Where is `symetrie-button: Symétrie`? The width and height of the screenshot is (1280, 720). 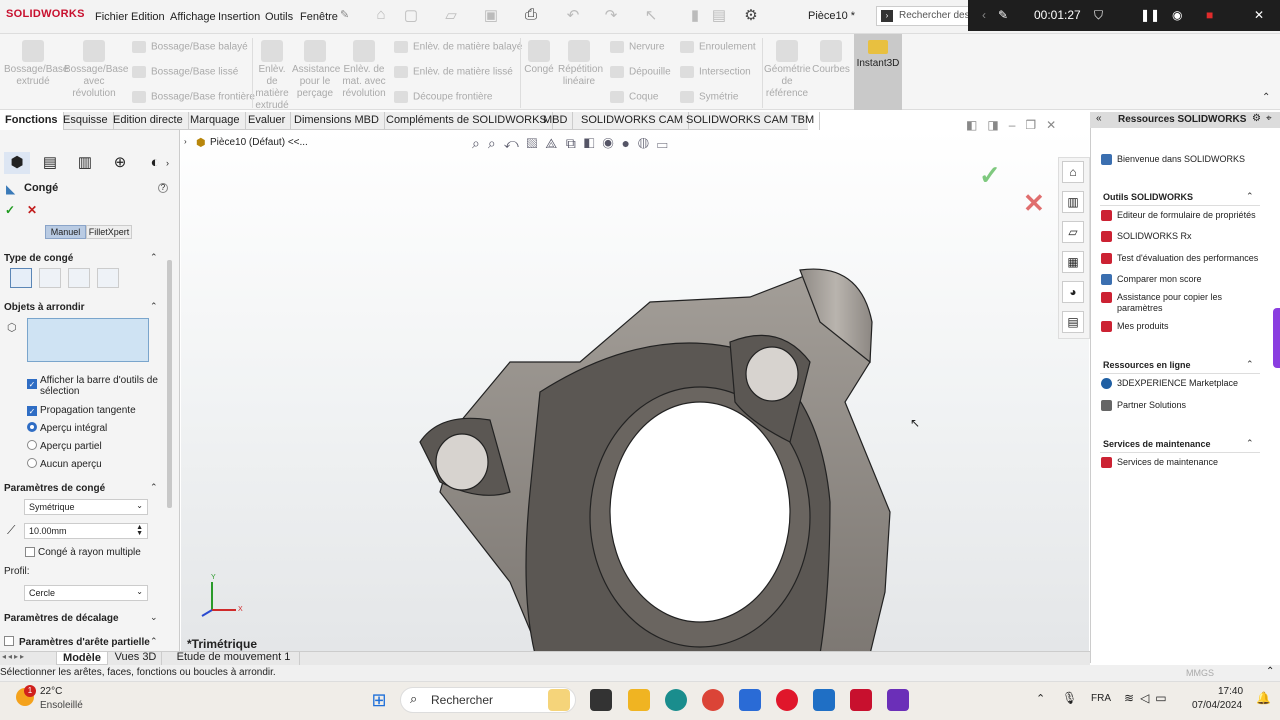
symetrie-button: Symétrie is located at coordinates (709, 97).